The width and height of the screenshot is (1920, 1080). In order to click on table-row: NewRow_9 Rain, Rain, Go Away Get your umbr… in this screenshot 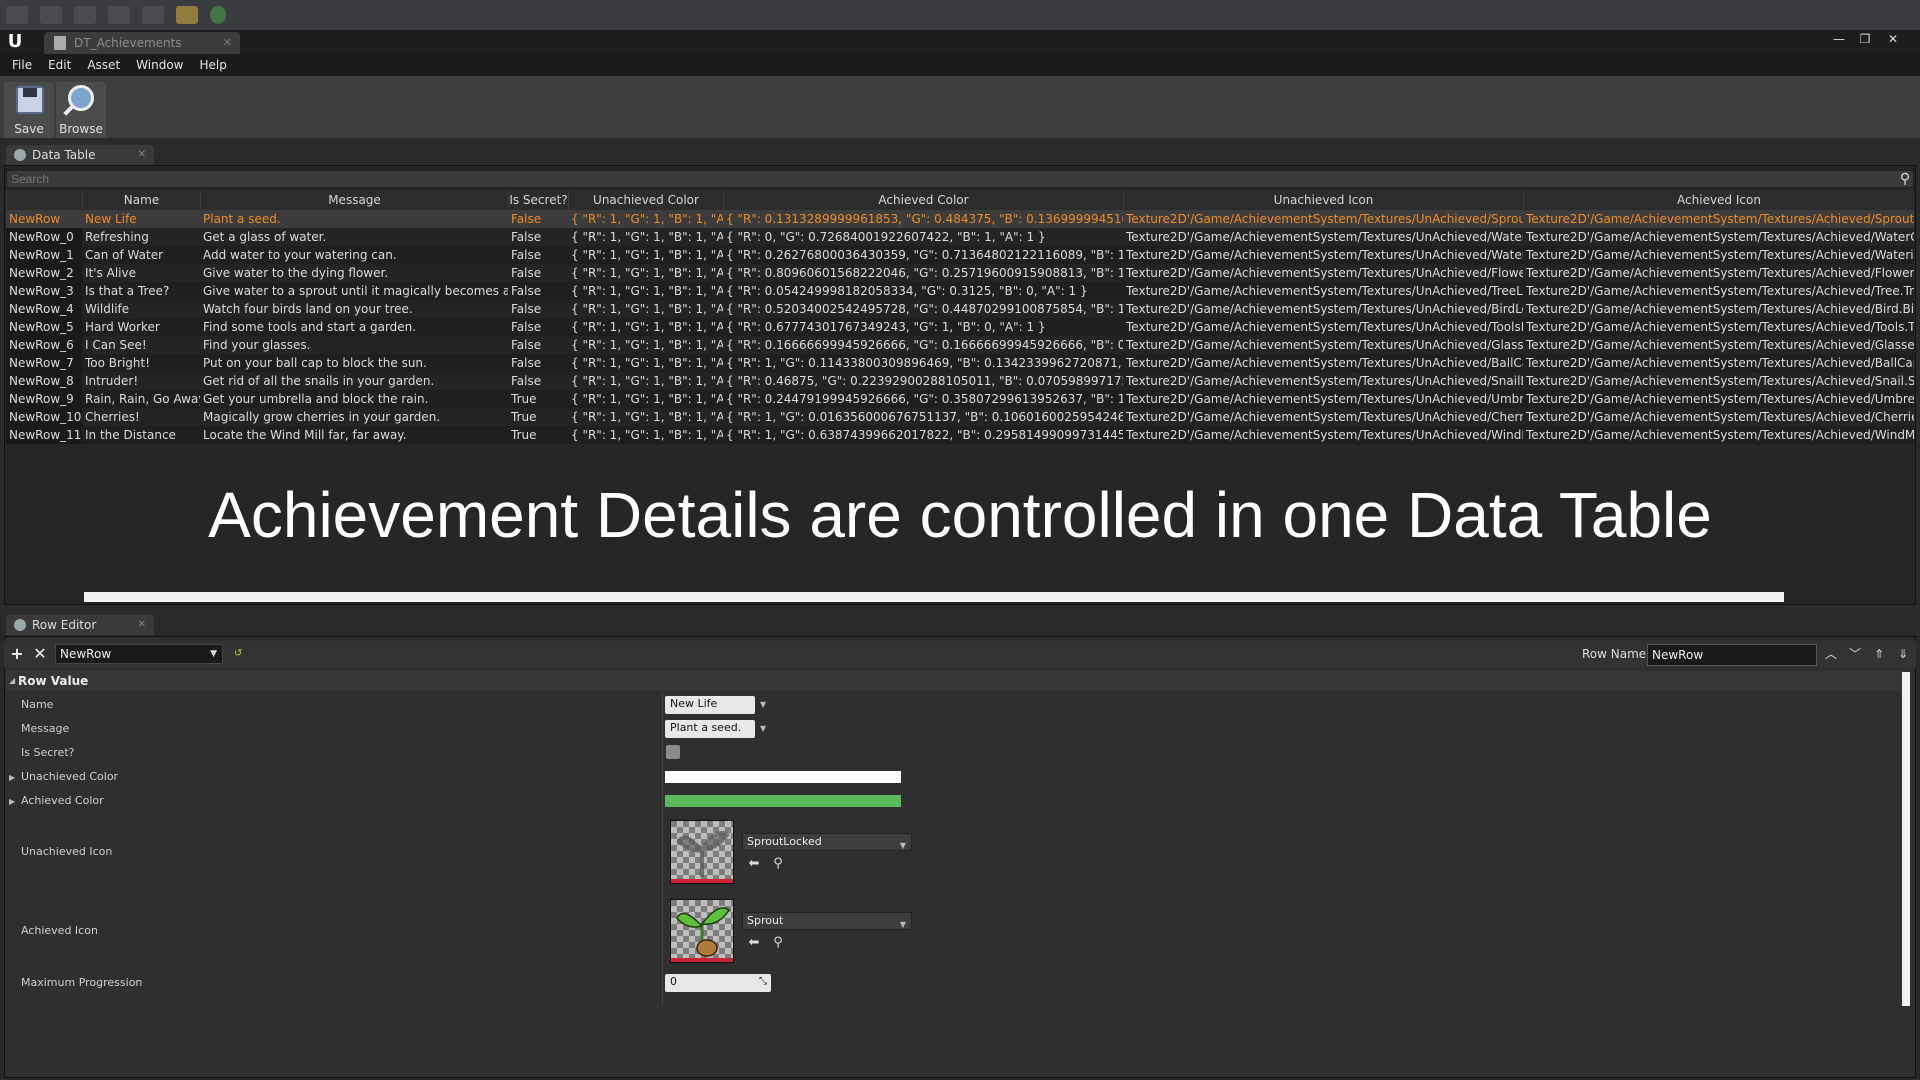, I will do `click(960, 399)`.